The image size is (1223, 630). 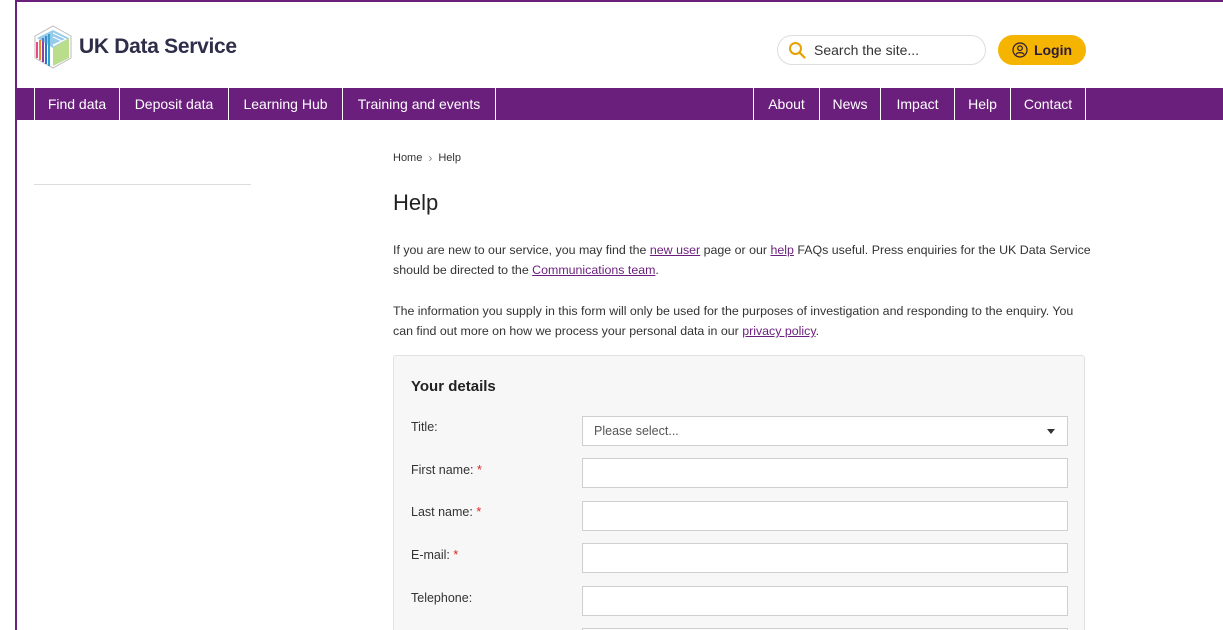 What do you see at coordinates (825, 516) in the screenshot?
I see `last-name-field` at bounding box center [825, 516].